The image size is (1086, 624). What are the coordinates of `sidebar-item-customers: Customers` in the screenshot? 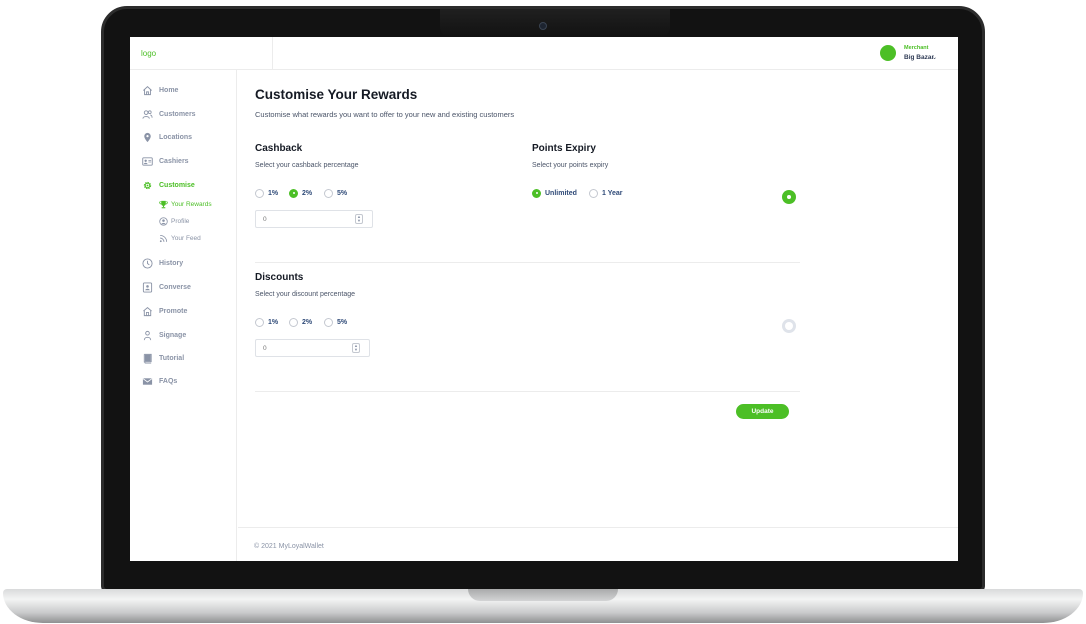 It's located at (168, 114).